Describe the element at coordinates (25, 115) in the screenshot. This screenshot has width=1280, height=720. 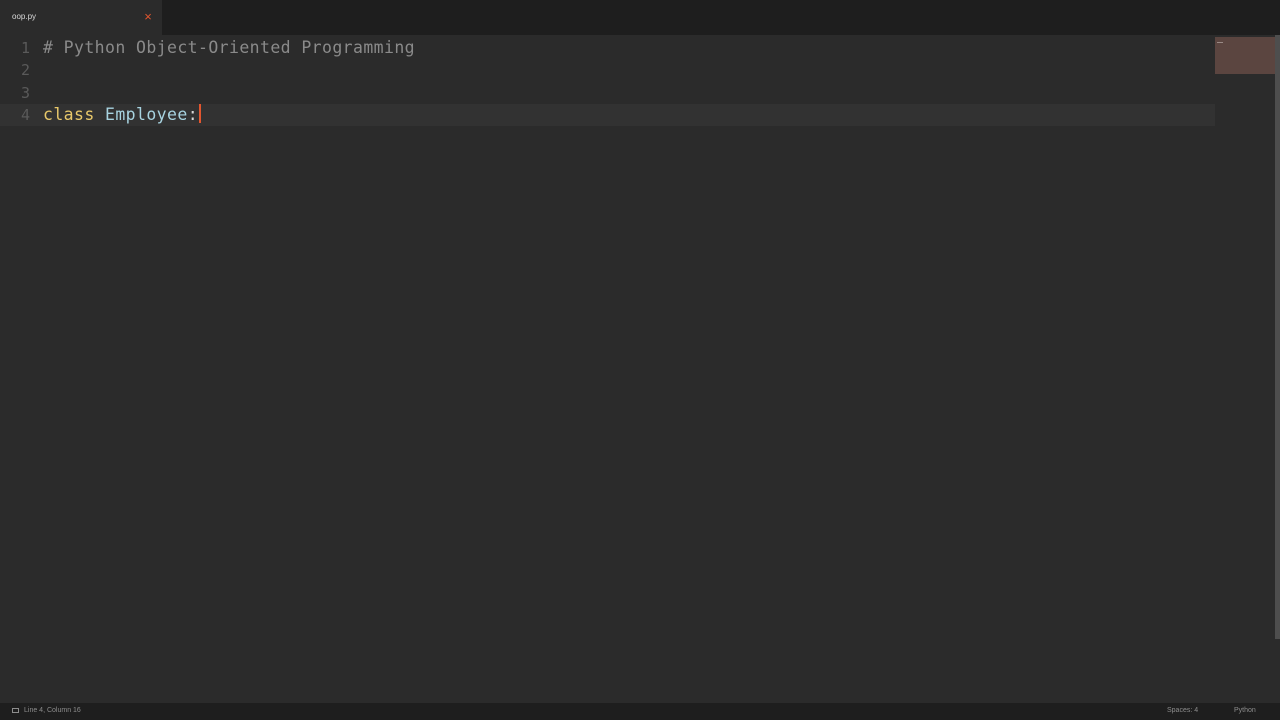
I see `line-number: 4` at that location.